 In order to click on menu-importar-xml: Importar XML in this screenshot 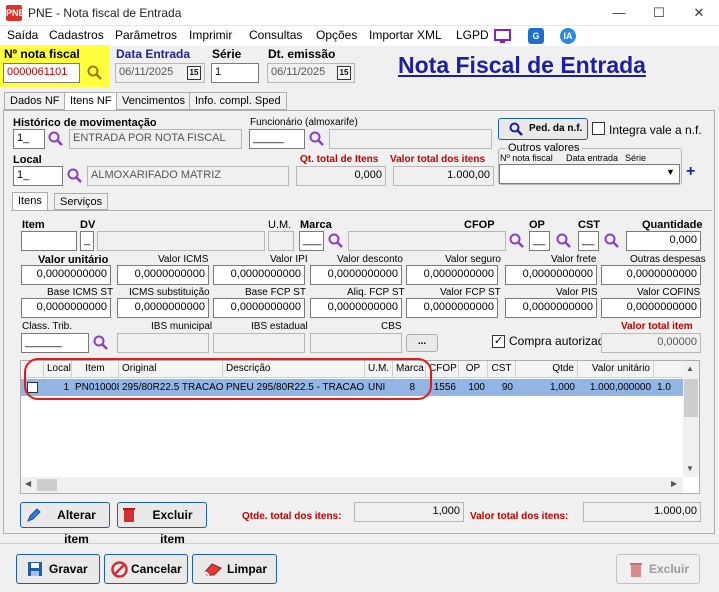, I will do `click(405, 35)`.